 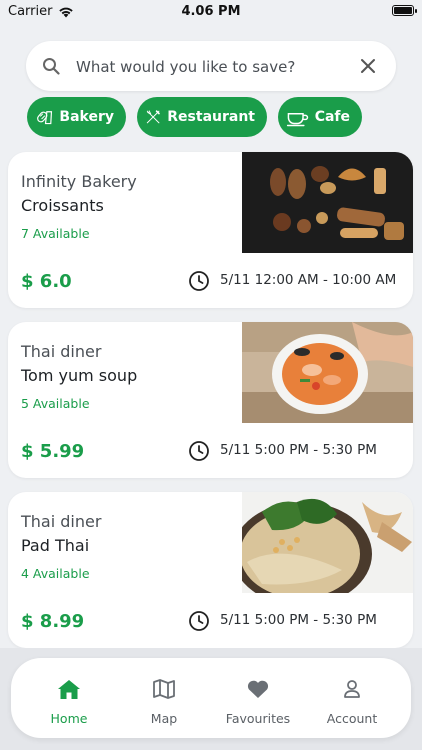 I want to click on search-bar, so click(x=211, y=67).